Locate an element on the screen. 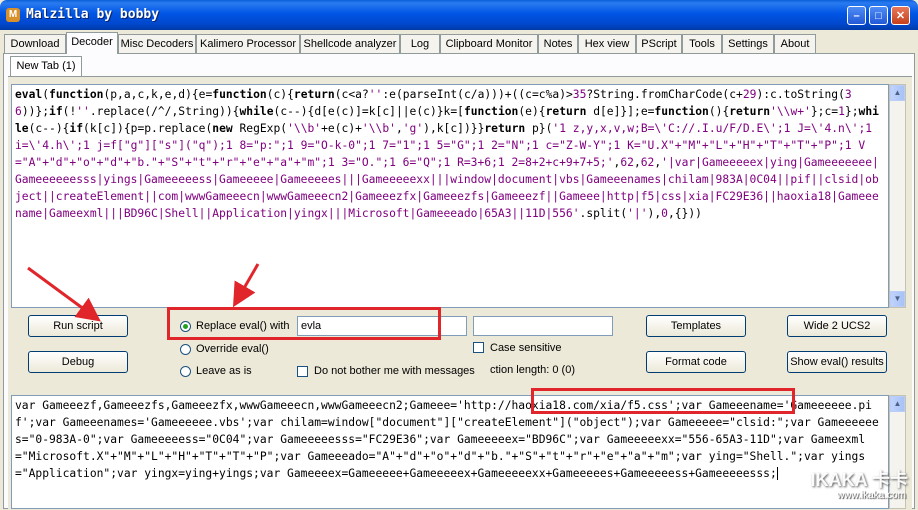 This screenshot has width=918, height=510. arrow-to-run-script is located at coordinates (64, 294).